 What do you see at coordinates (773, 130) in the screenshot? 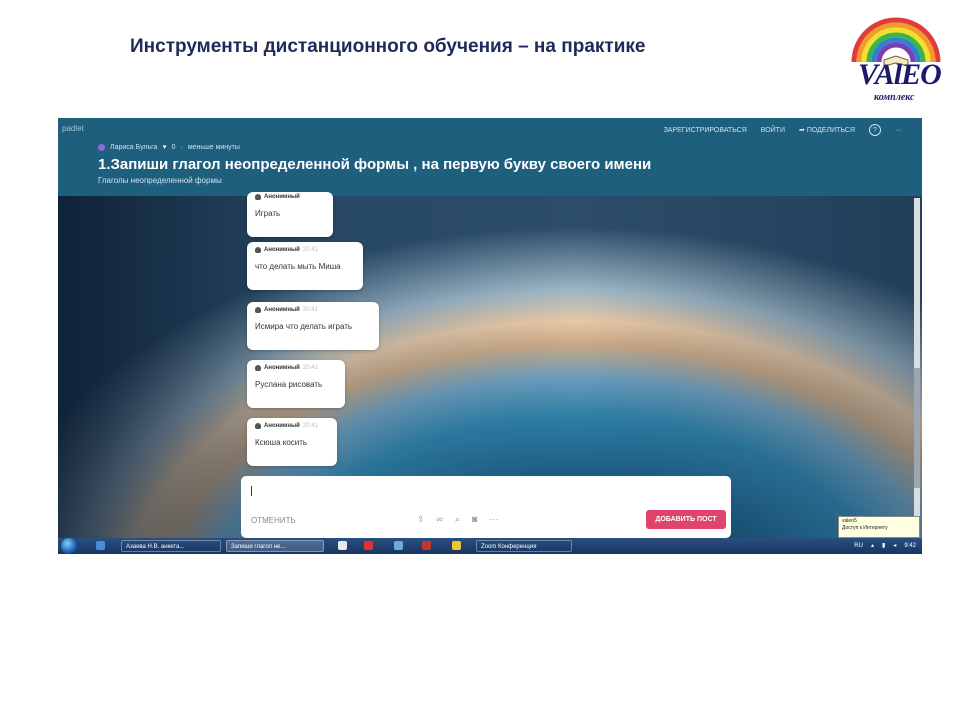
I see `login-link: войти` at bounding box center [773, 130].